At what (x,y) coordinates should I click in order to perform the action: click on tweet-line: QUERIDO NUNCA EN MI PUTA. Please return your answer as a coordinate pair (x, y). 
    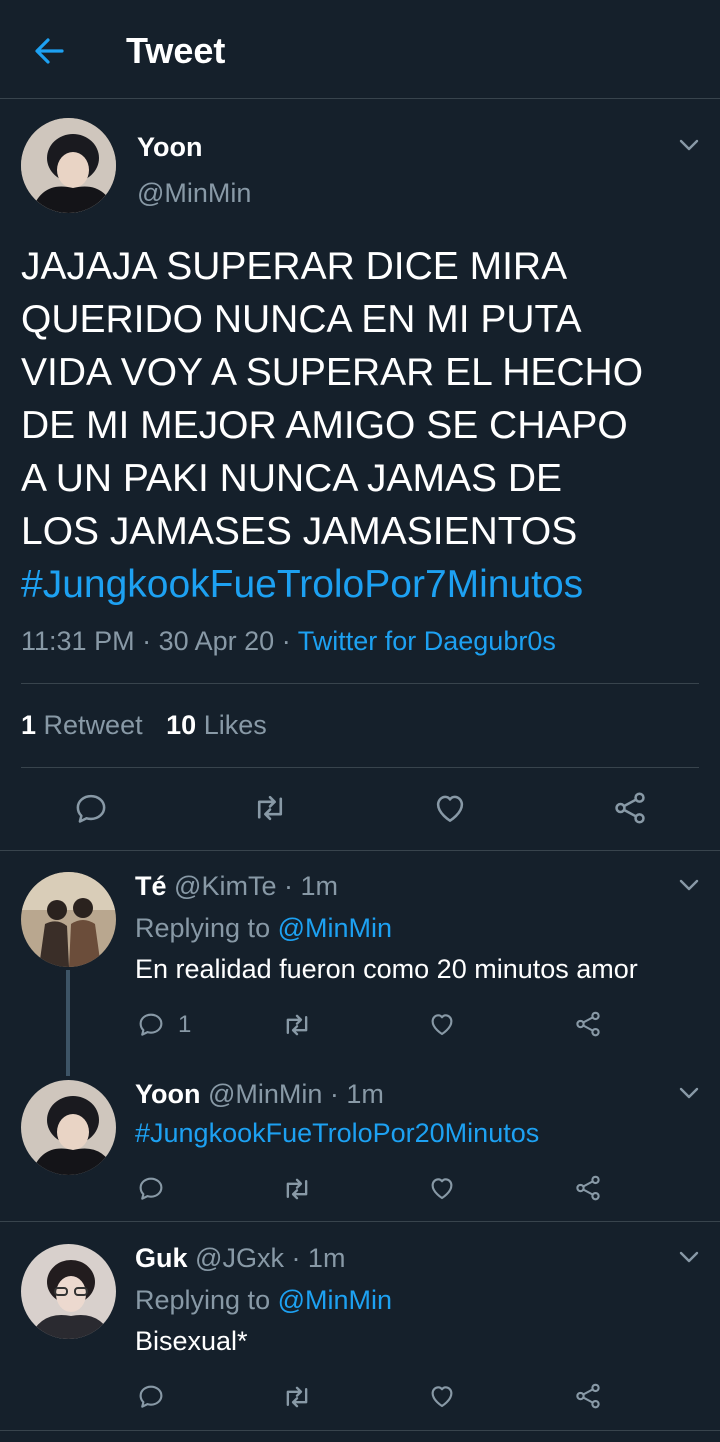
    Looking at the image, I should click on (301, 319).